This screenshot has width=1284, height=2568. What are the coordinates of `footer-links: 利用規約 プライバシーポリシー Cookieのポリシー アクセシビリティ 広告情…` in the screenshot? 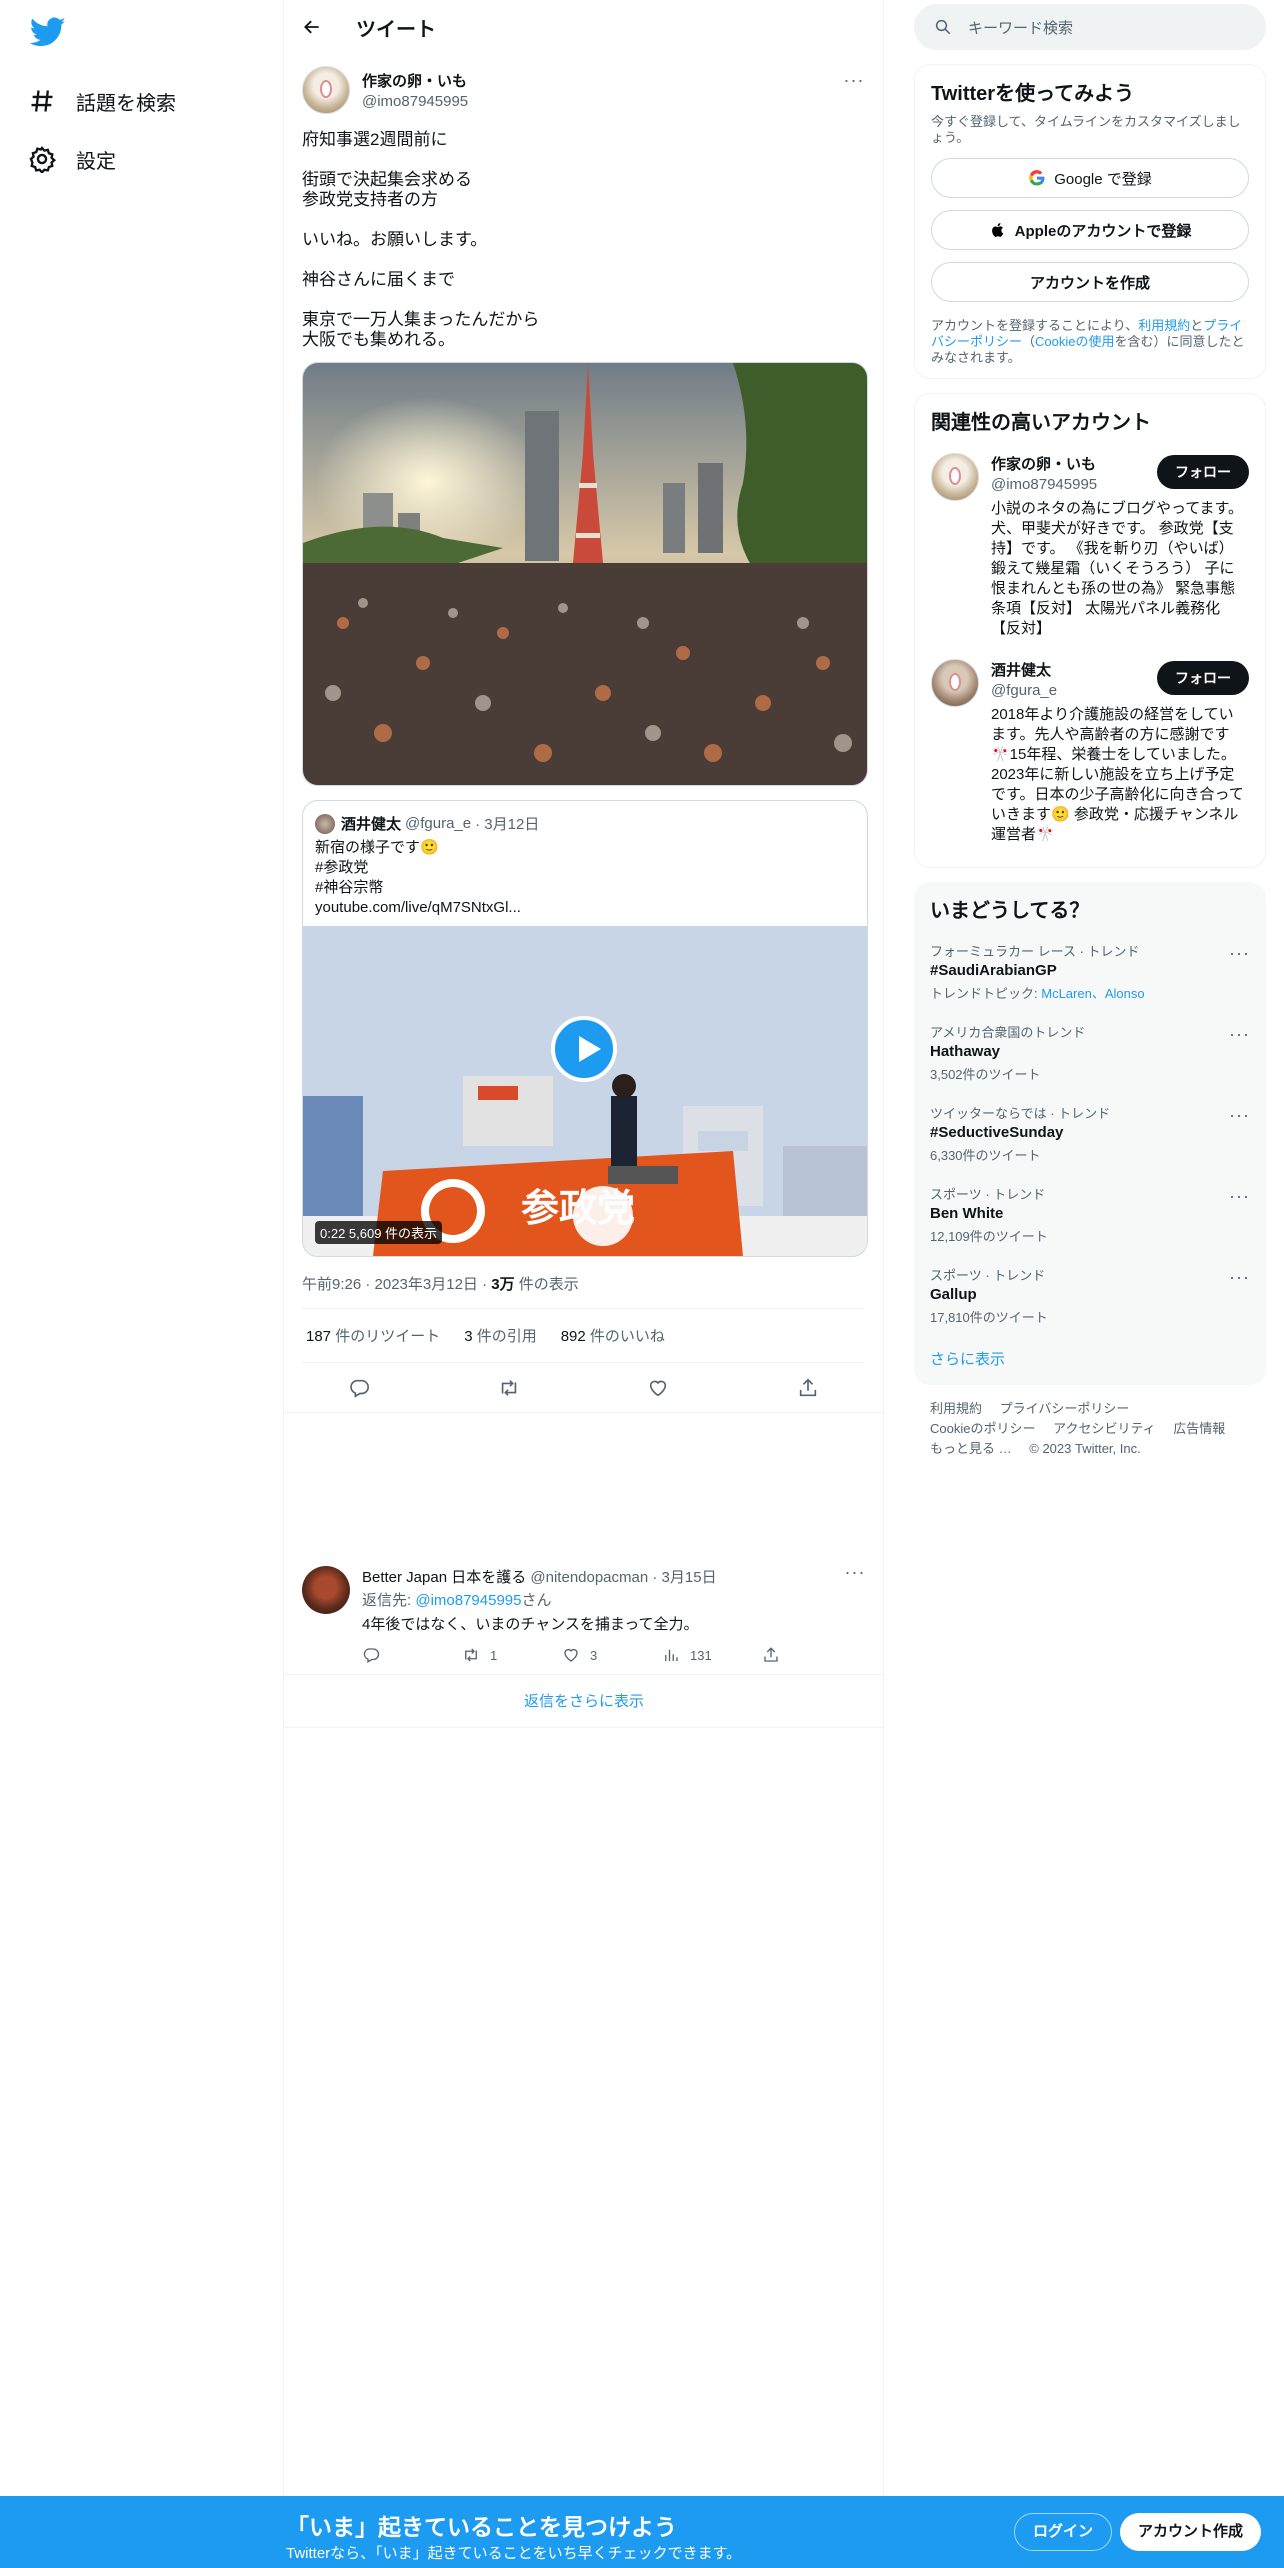 It's located at (1090, 1429).